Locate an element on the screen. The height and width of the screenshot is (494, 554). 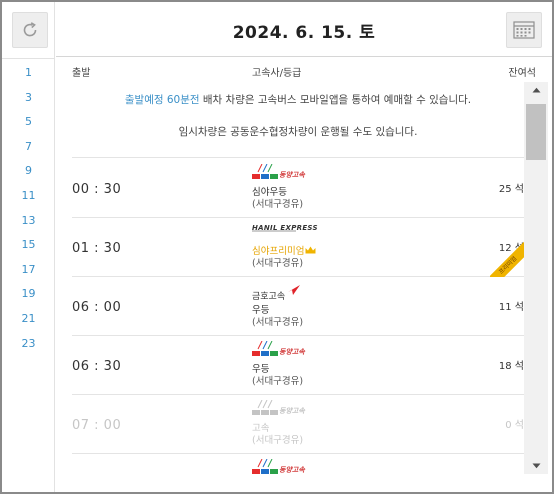
remaining-seats: 11 석 is located at coordinates (511, 307).